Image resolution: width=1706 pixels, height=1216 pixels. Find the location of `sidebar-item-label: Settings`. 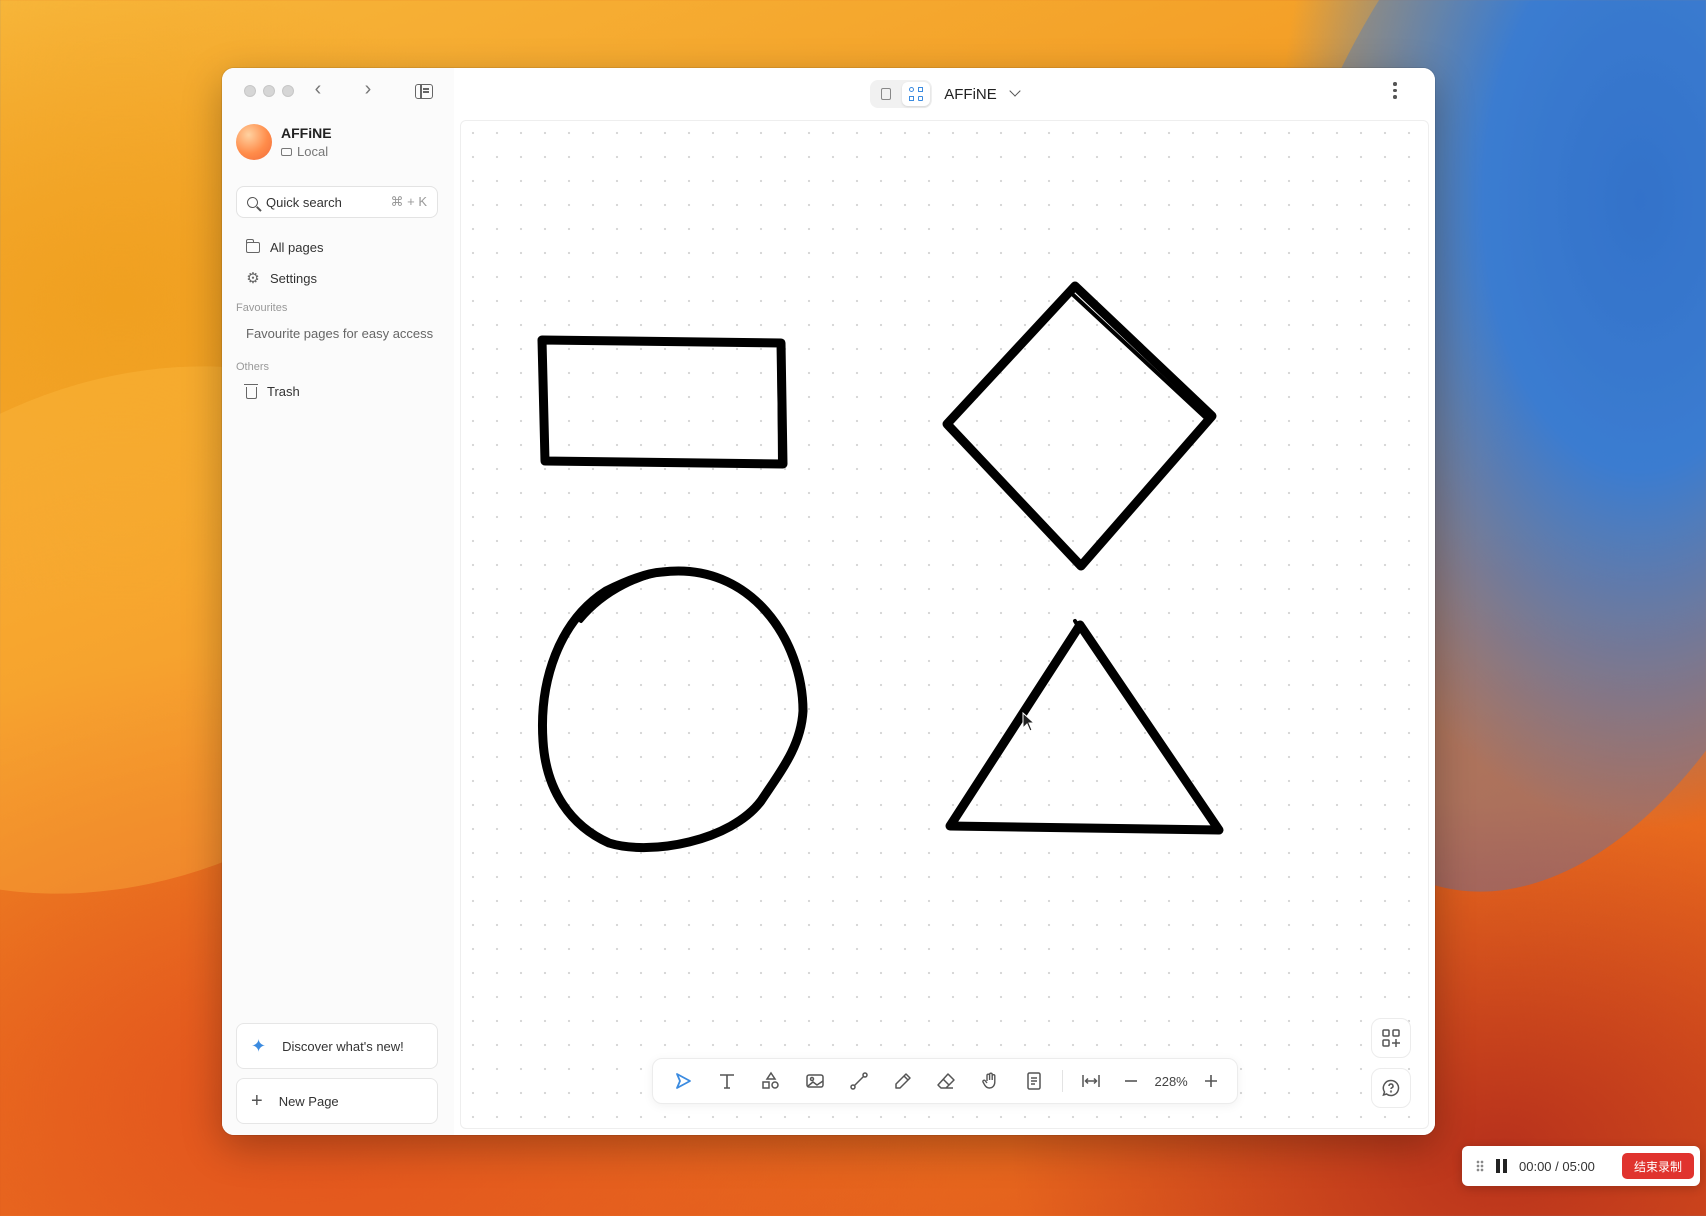

sidebar-item-label: Settings is located at coordinates (293, 278).